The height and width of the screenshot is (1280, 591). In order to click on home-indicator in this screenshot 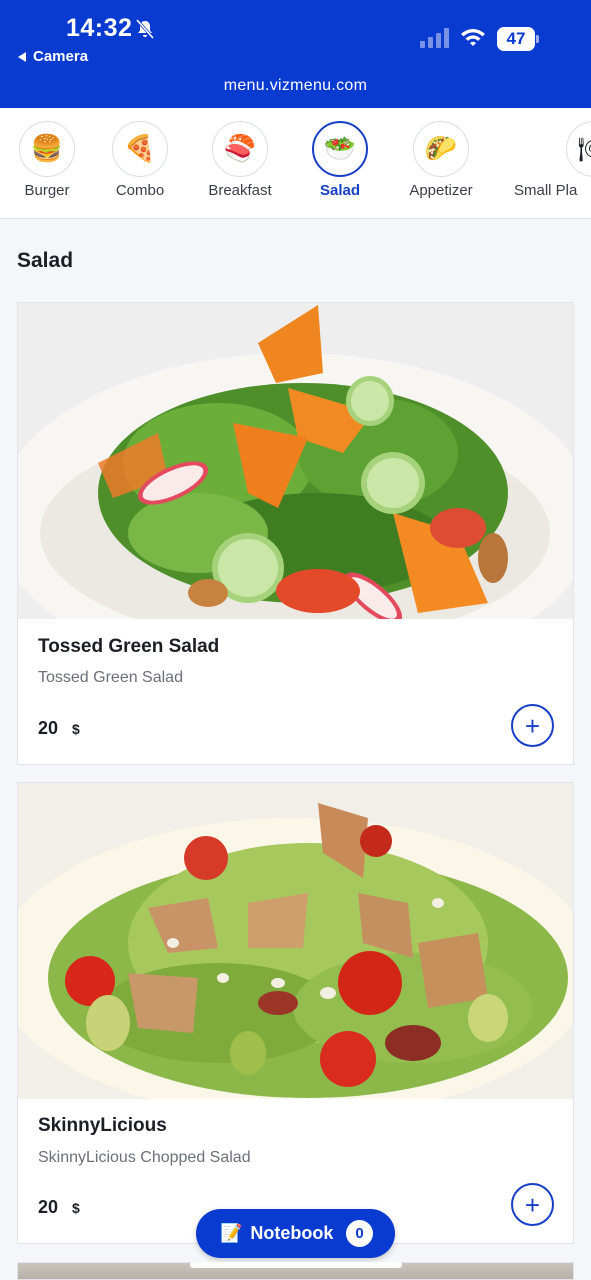, I will do `click(296, 1265)`.